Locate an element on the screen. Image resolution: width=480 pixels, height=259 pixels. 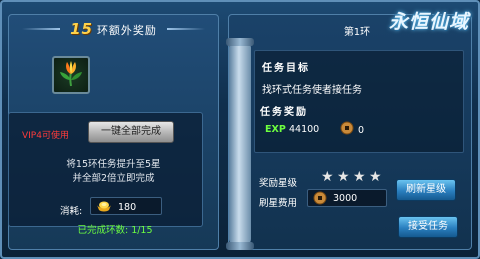
reward-star-label: 奖励星级 is located at coordinates (278, 183).